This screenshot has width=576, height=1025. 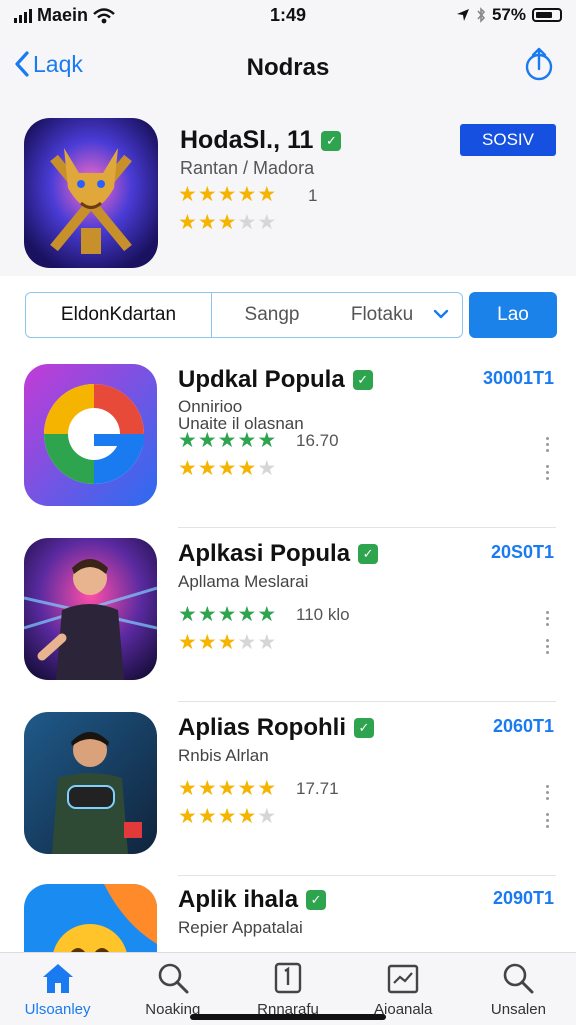 I want to click on nav-bar: Laqk Nodras, so click(x=288, y=68).